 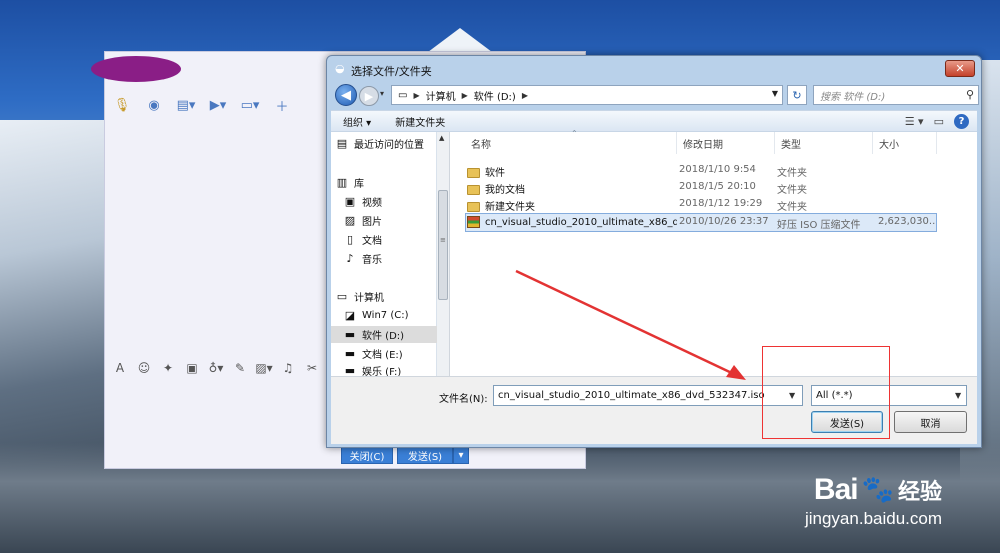 I want to click on chat-close-button: 关闭(C), so click(x=367, y=455).